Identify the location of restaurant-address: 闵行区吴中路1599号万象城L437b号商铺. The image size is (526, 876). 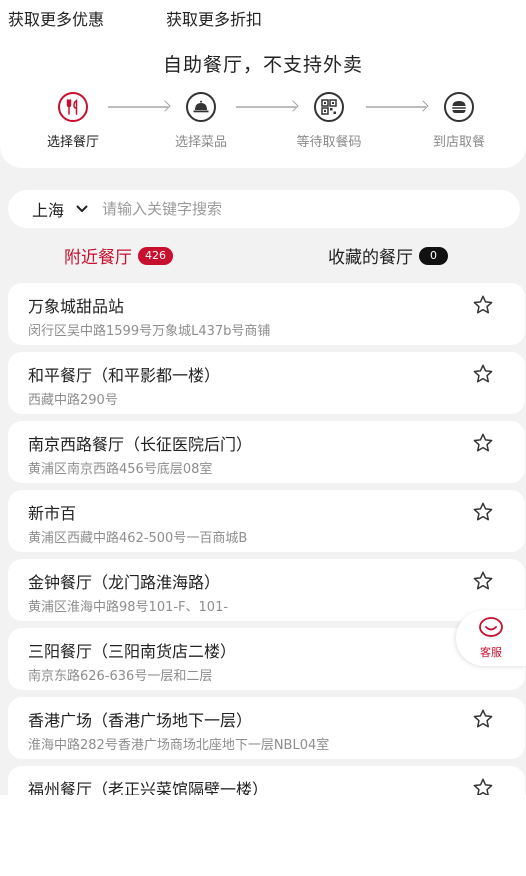
(149, 331).